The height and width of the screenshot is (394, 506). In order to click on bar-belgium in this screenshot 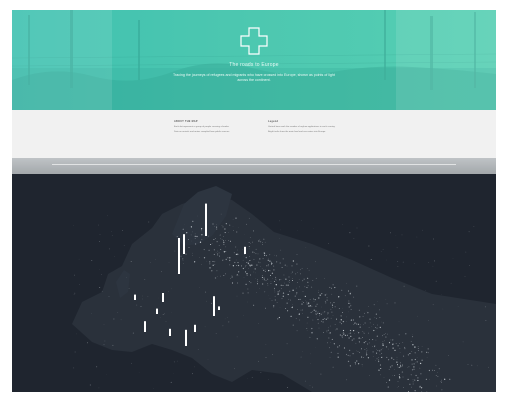, I will do `click(157, 311)`.